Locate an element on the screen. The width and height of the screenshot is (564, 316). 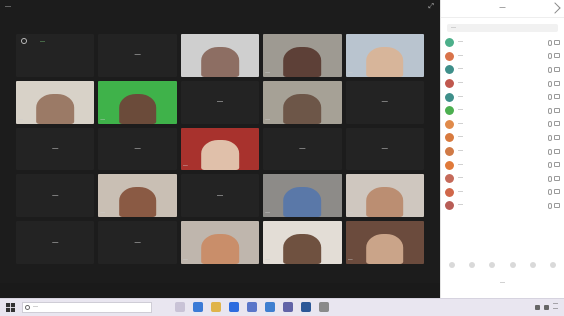
more-reactions-icon is located at coordinates (552, 265).